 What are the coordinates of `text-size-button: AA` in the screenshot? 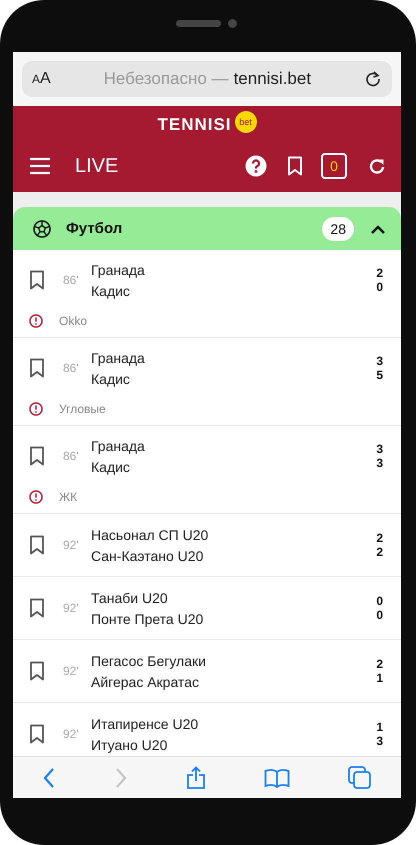 It's located at (41, 79).